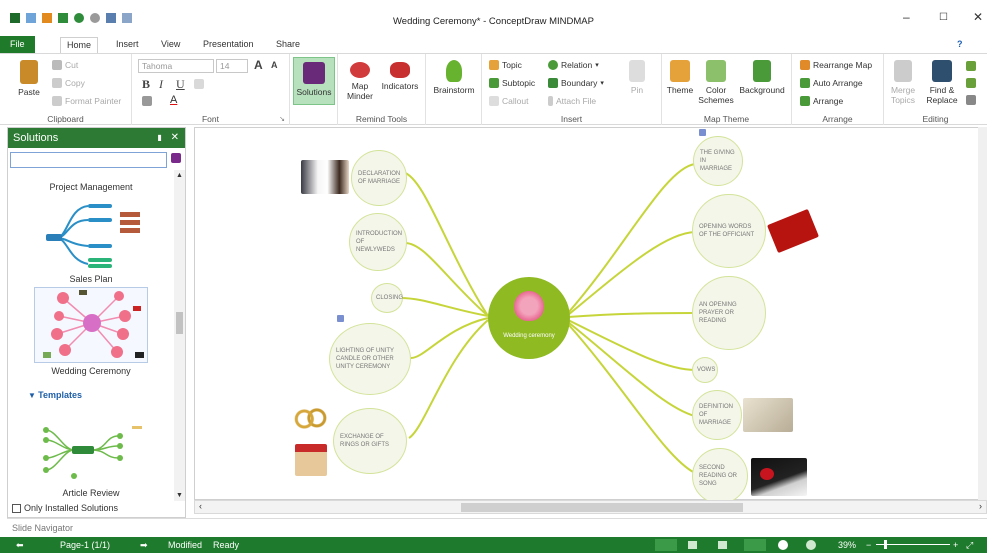  I want to click on list-item-label: Wedding Ceremony, so click(91, 371).